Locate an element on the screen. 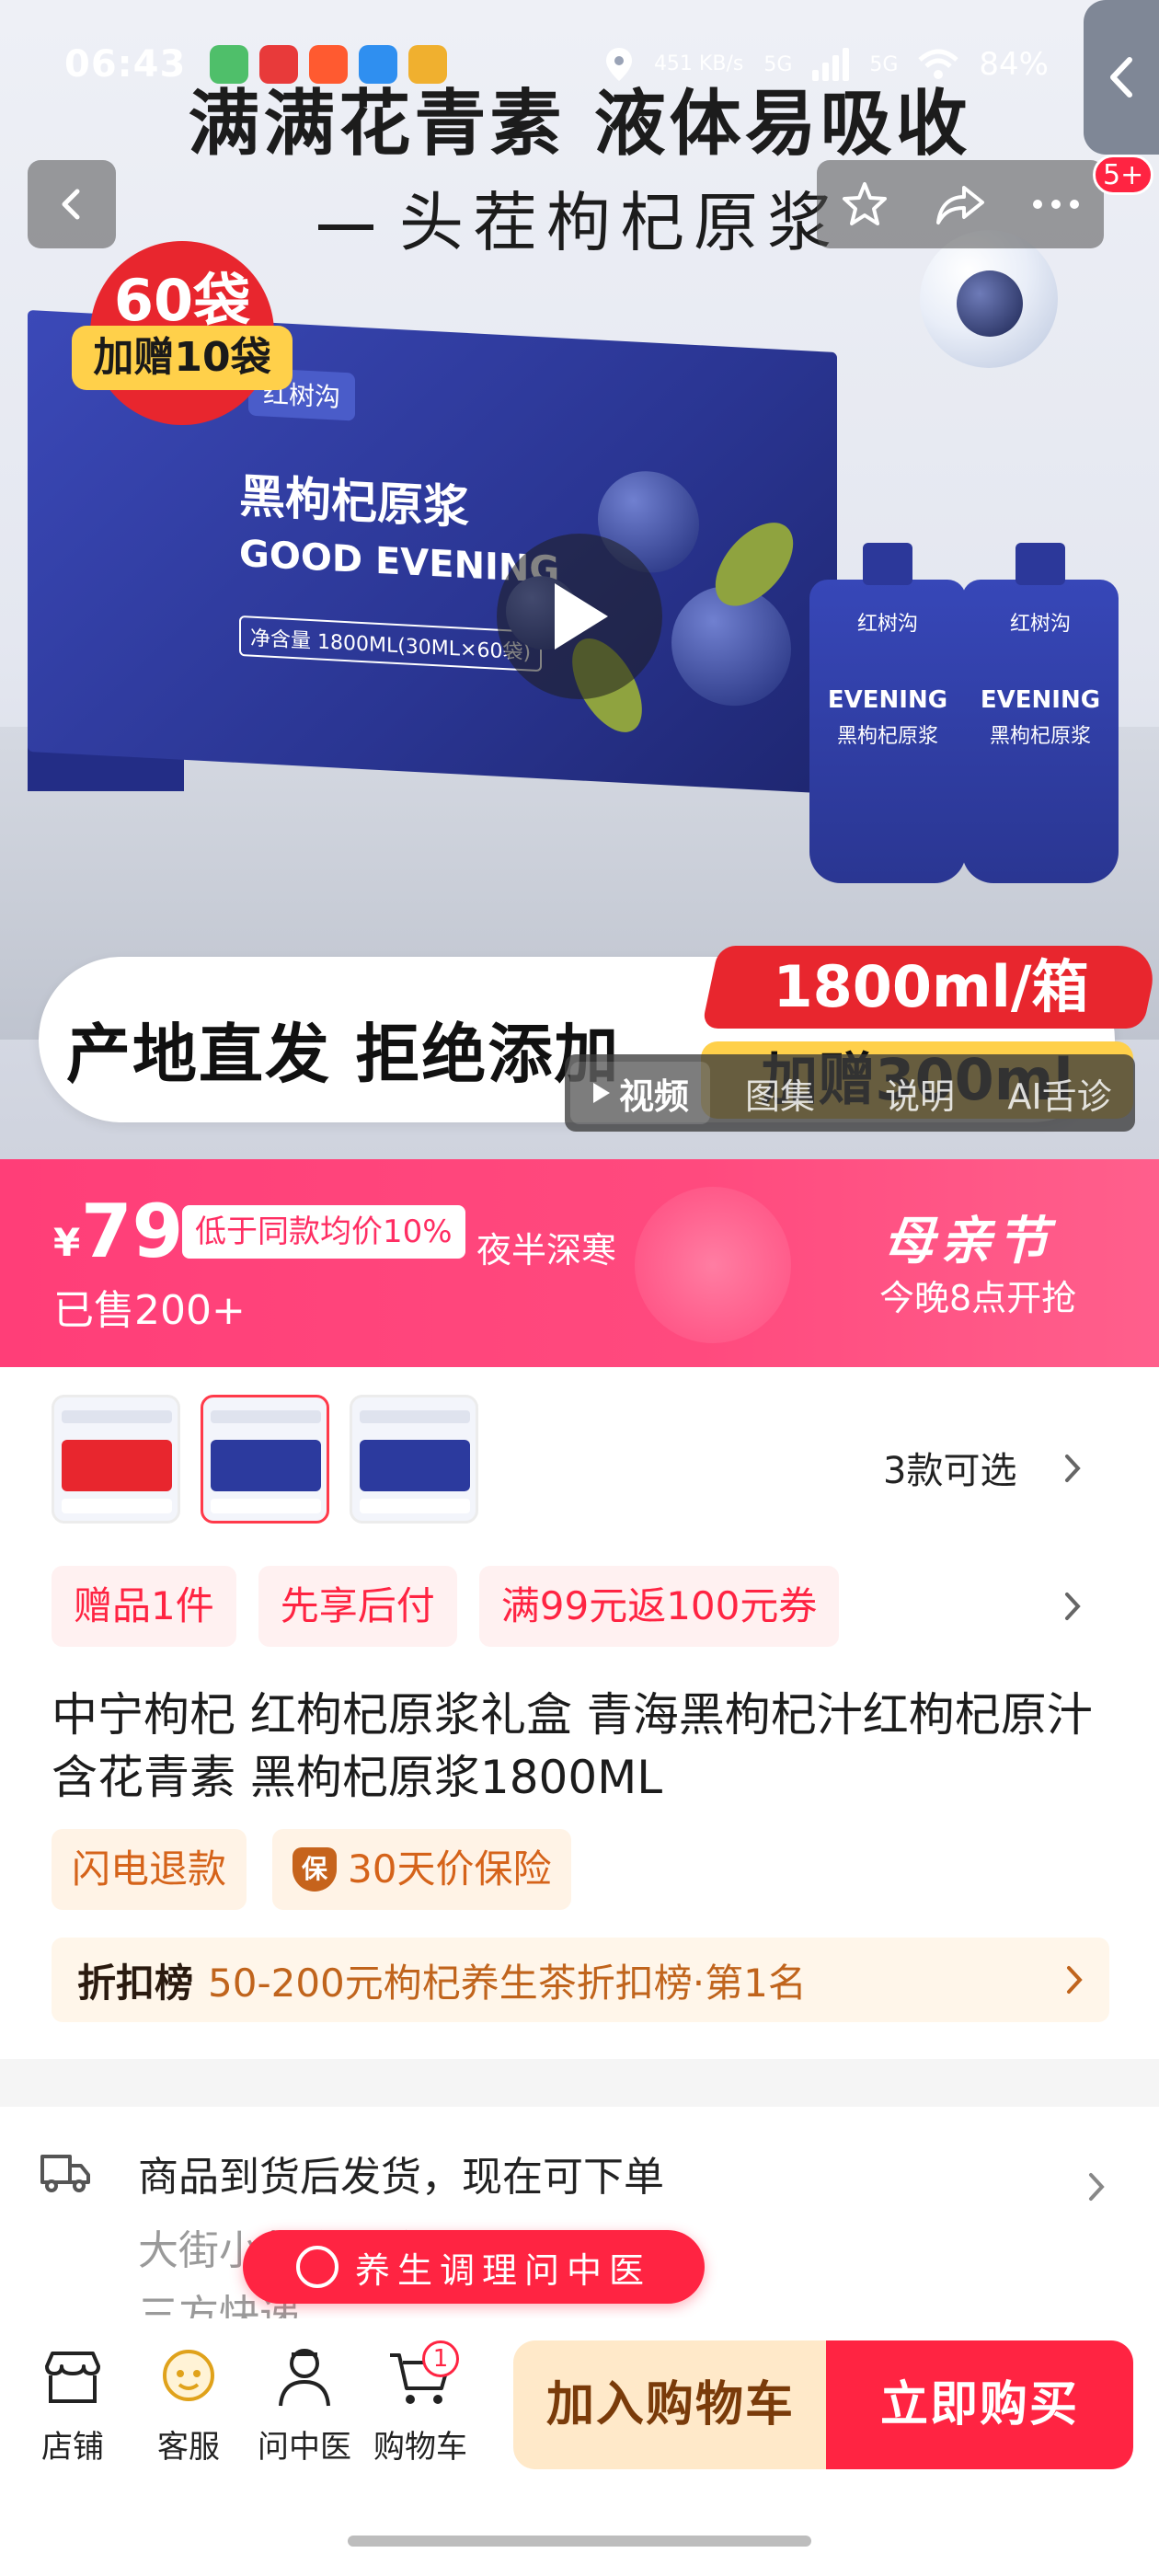  service-tag-price-protect: 保 30天价保险 is located at coordinates (422, 1869).